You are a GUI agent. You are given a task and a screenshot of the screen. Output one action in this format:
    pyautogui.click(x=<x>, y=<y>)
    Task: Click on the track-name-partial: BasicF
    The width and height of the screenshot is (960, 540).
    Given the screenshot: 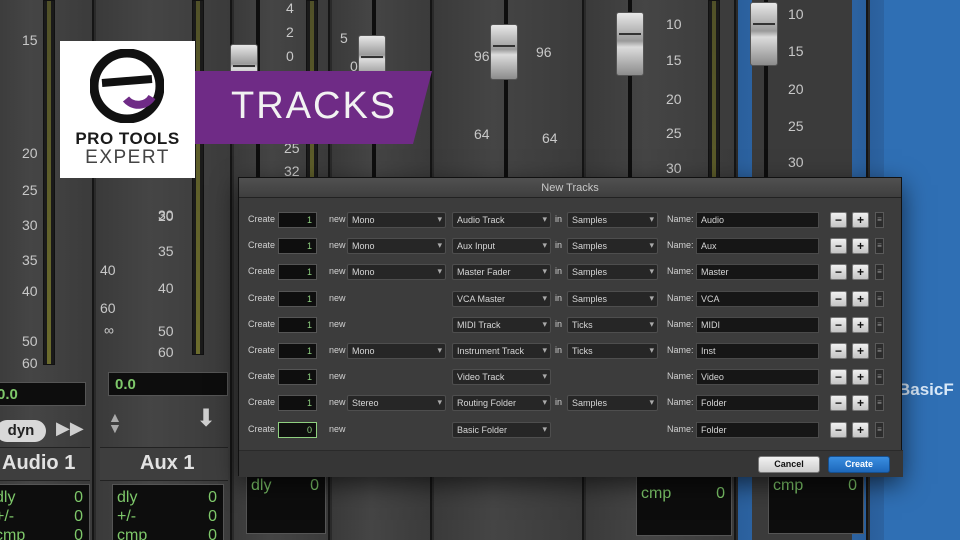 What is the action you would take?
    pyautogui.click(x=926, y=390)
    